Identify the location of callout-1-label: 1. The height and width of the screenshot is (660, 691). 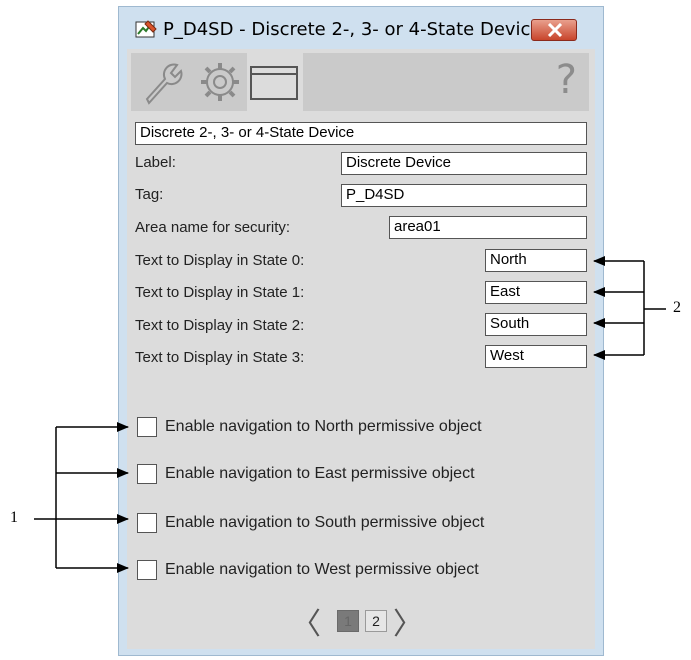
(14, 517).